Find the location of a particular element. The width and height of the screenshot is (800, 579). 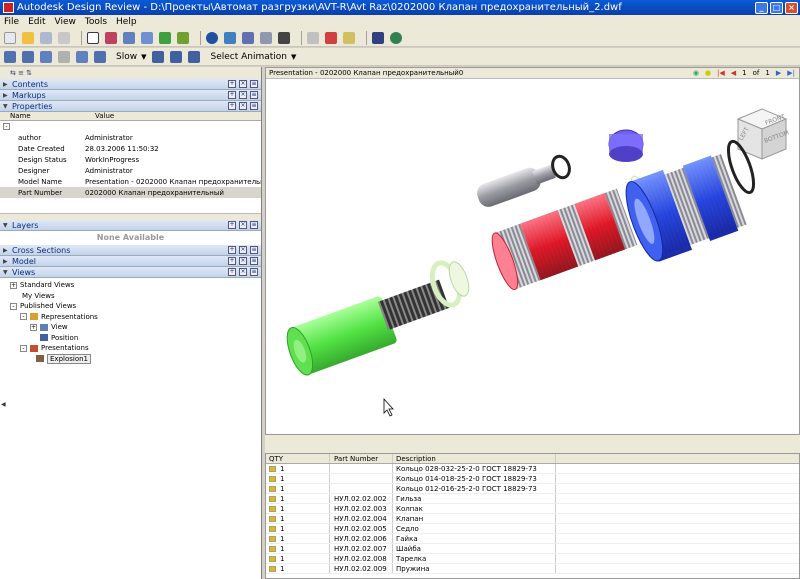

collapse-panel-icon: ◀ is located at coordinates (3, 404).